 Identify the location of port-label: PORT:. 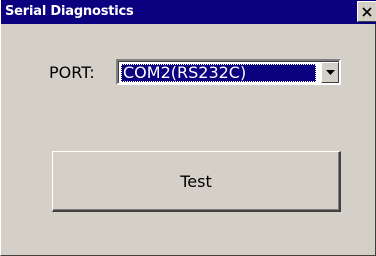
(72, 72).